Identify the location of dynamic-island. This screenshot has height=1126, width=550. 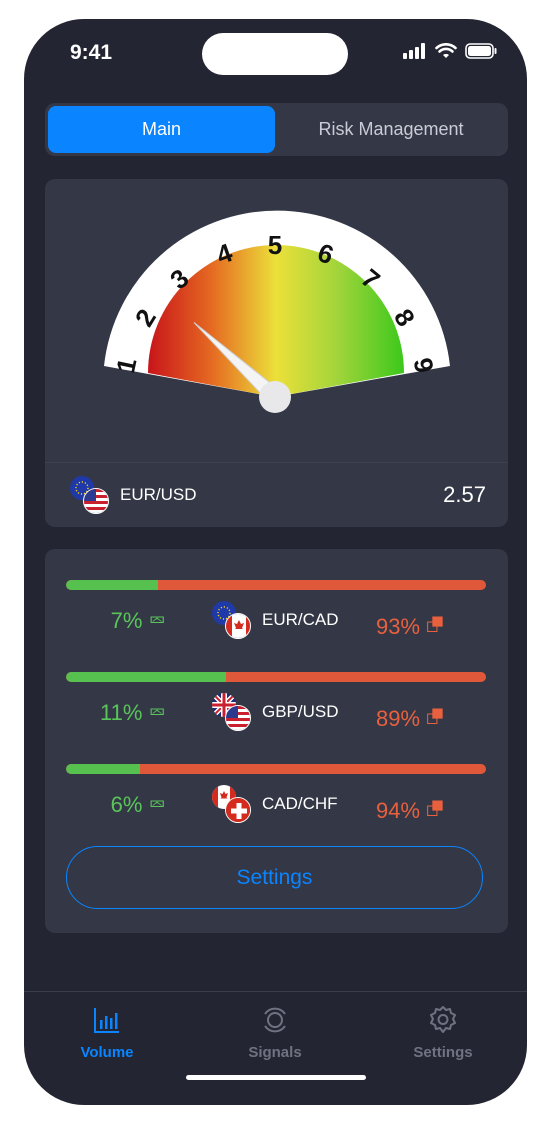
(275, 54).